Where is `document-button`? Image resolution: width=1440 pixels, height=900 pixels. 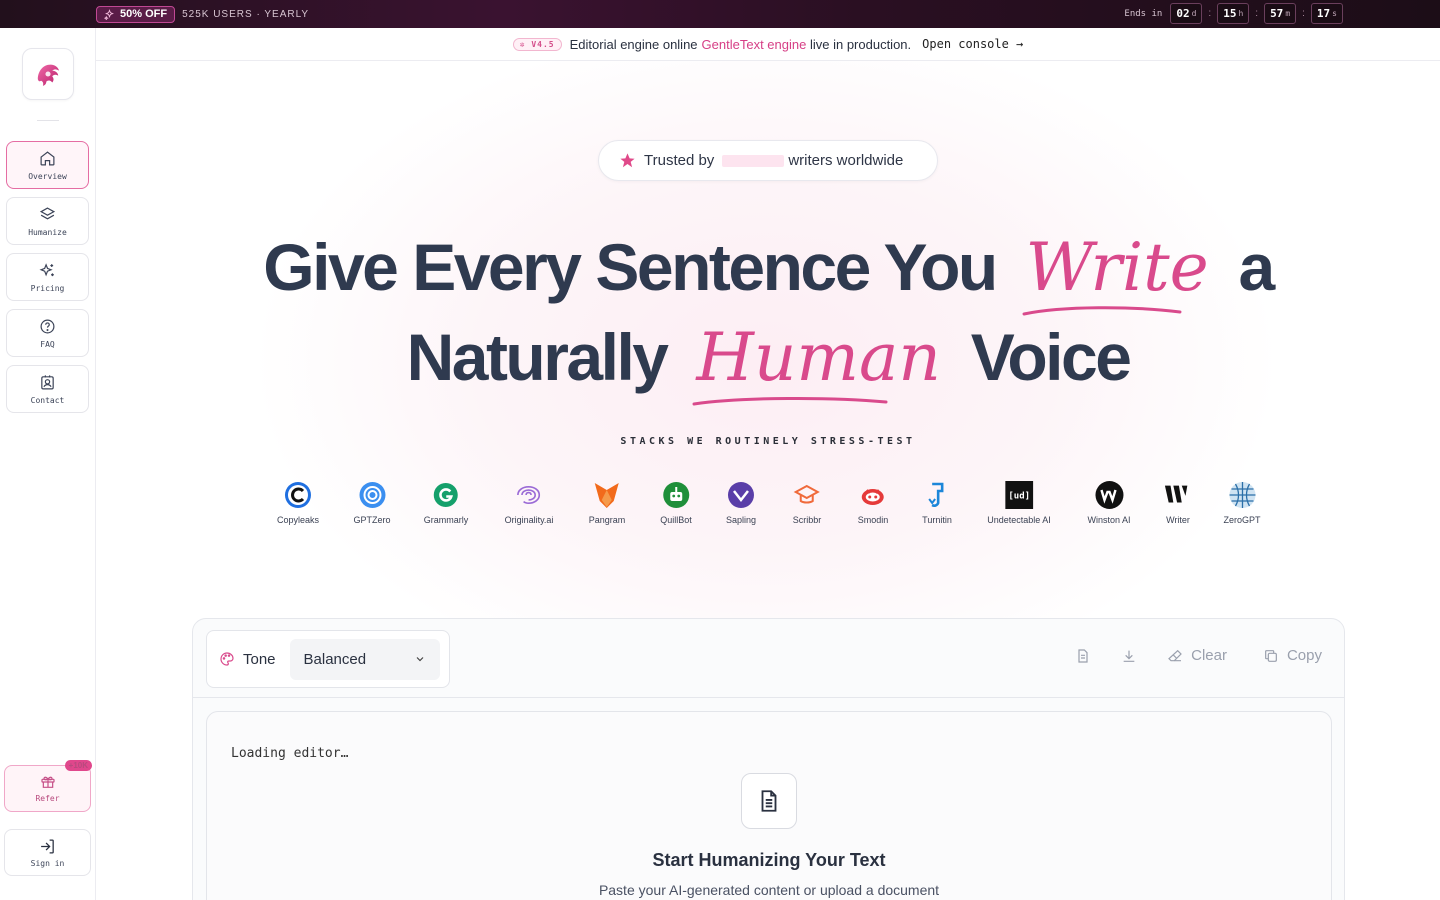 document-button is located at coordinates (1083, 656).